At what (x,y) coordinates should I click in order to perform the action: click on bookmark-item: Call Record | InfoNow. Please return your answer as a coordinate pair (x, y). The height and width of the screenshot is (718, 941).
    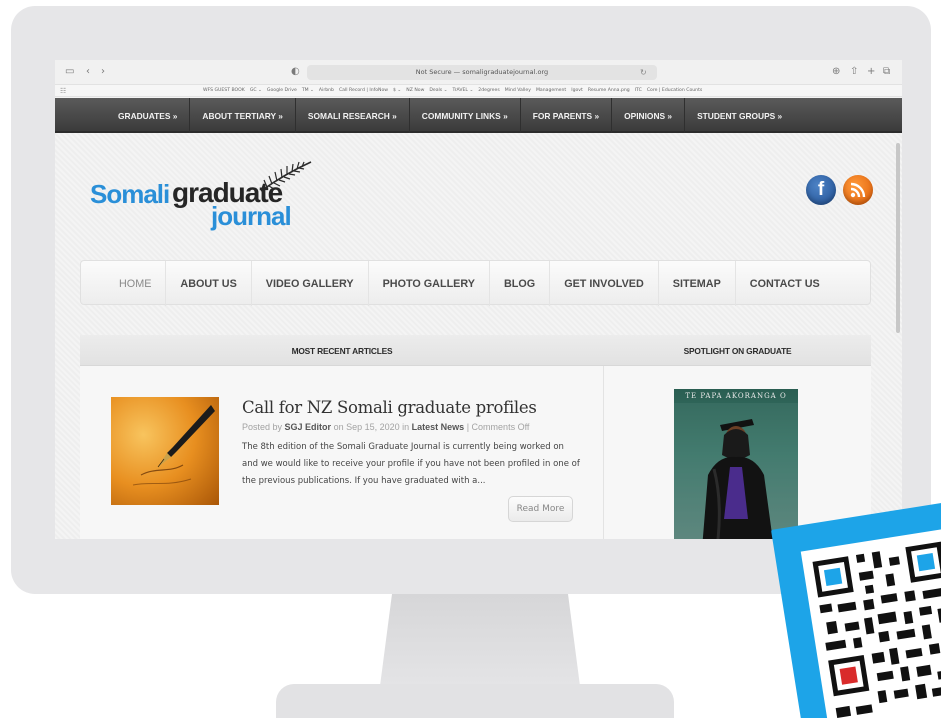
    Looking at the image, I should click on (363, 91).